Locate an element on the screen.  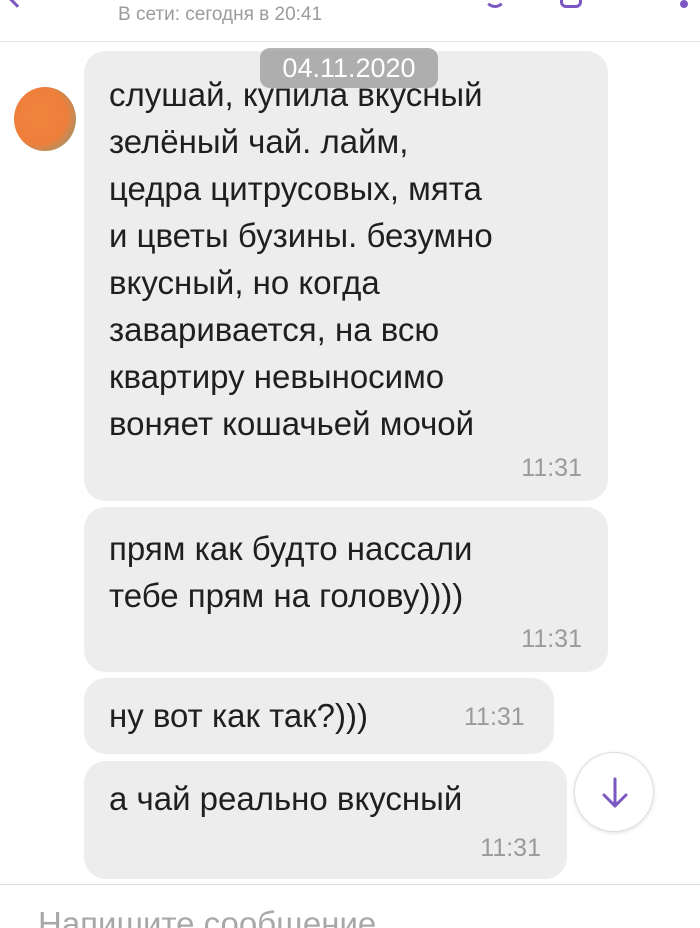
online-status: В сети: сегодня в 20:41 is located at coordinates (220, 14).